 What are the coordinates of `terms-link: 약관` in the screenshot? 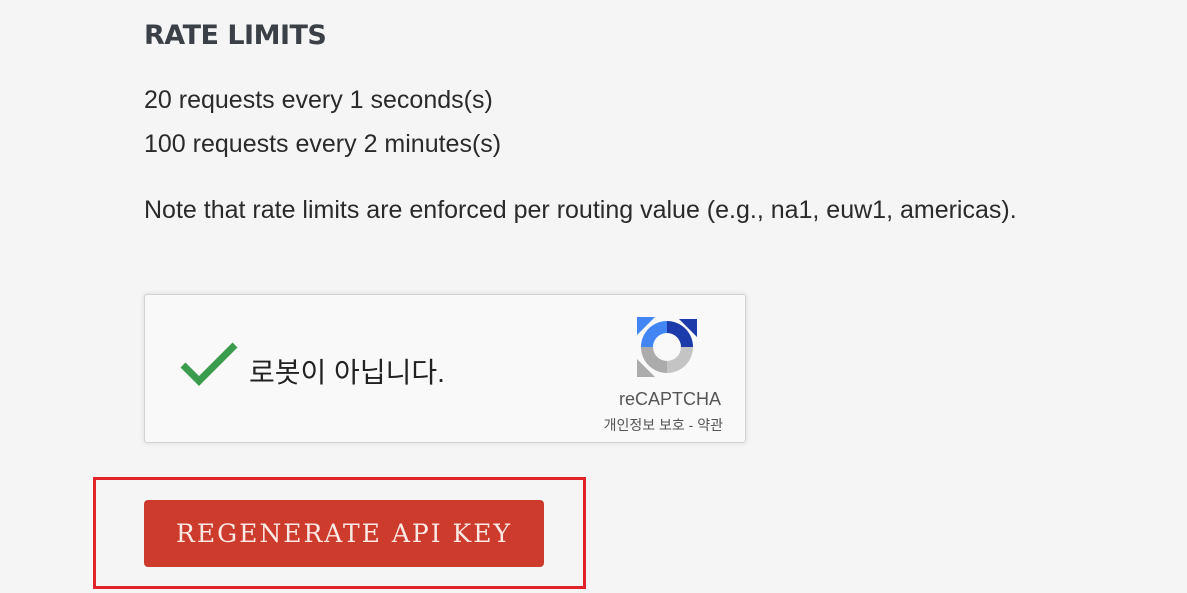 It's located at (710, 425).